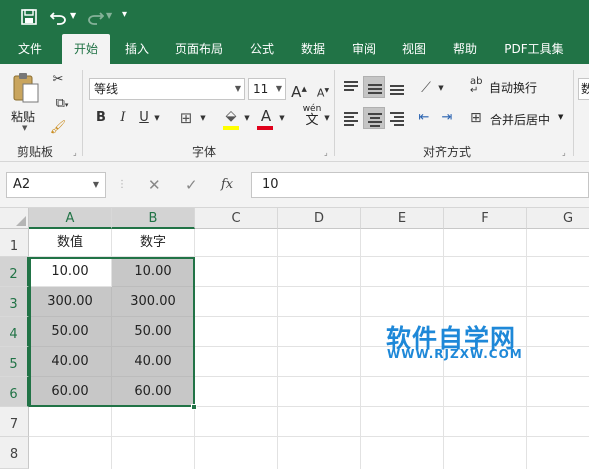  Describe the element at coordinates (420, 185) in the screenshot. I see `formula-input: 10` at that location.